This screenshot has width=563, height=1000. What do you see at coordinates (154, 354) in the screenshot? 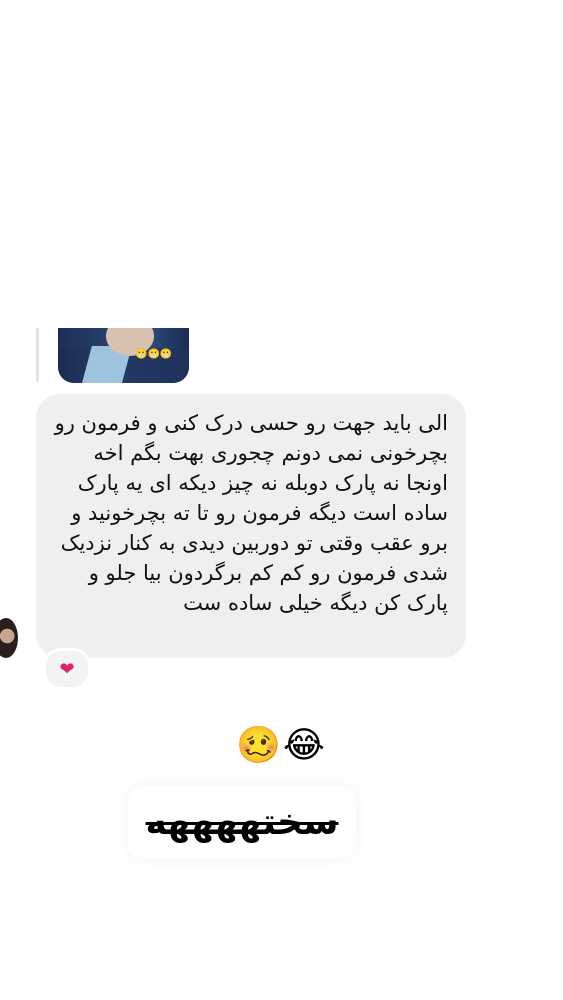
I see `thumbnail-emoji-overlay: 😬😬😬` at bounding box center [154, 354].